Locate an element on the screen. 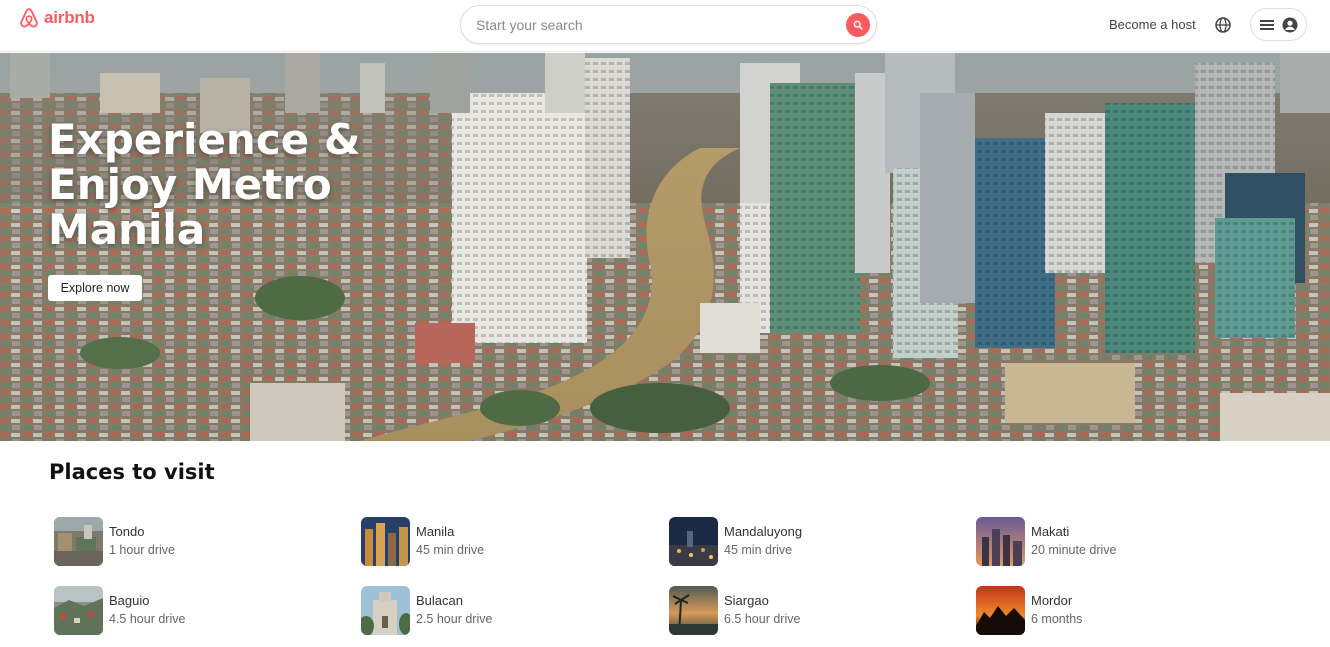 Image resolution: width=1330 pixels, height=647 pixels. search-bar is located at coordinates (668, 24).